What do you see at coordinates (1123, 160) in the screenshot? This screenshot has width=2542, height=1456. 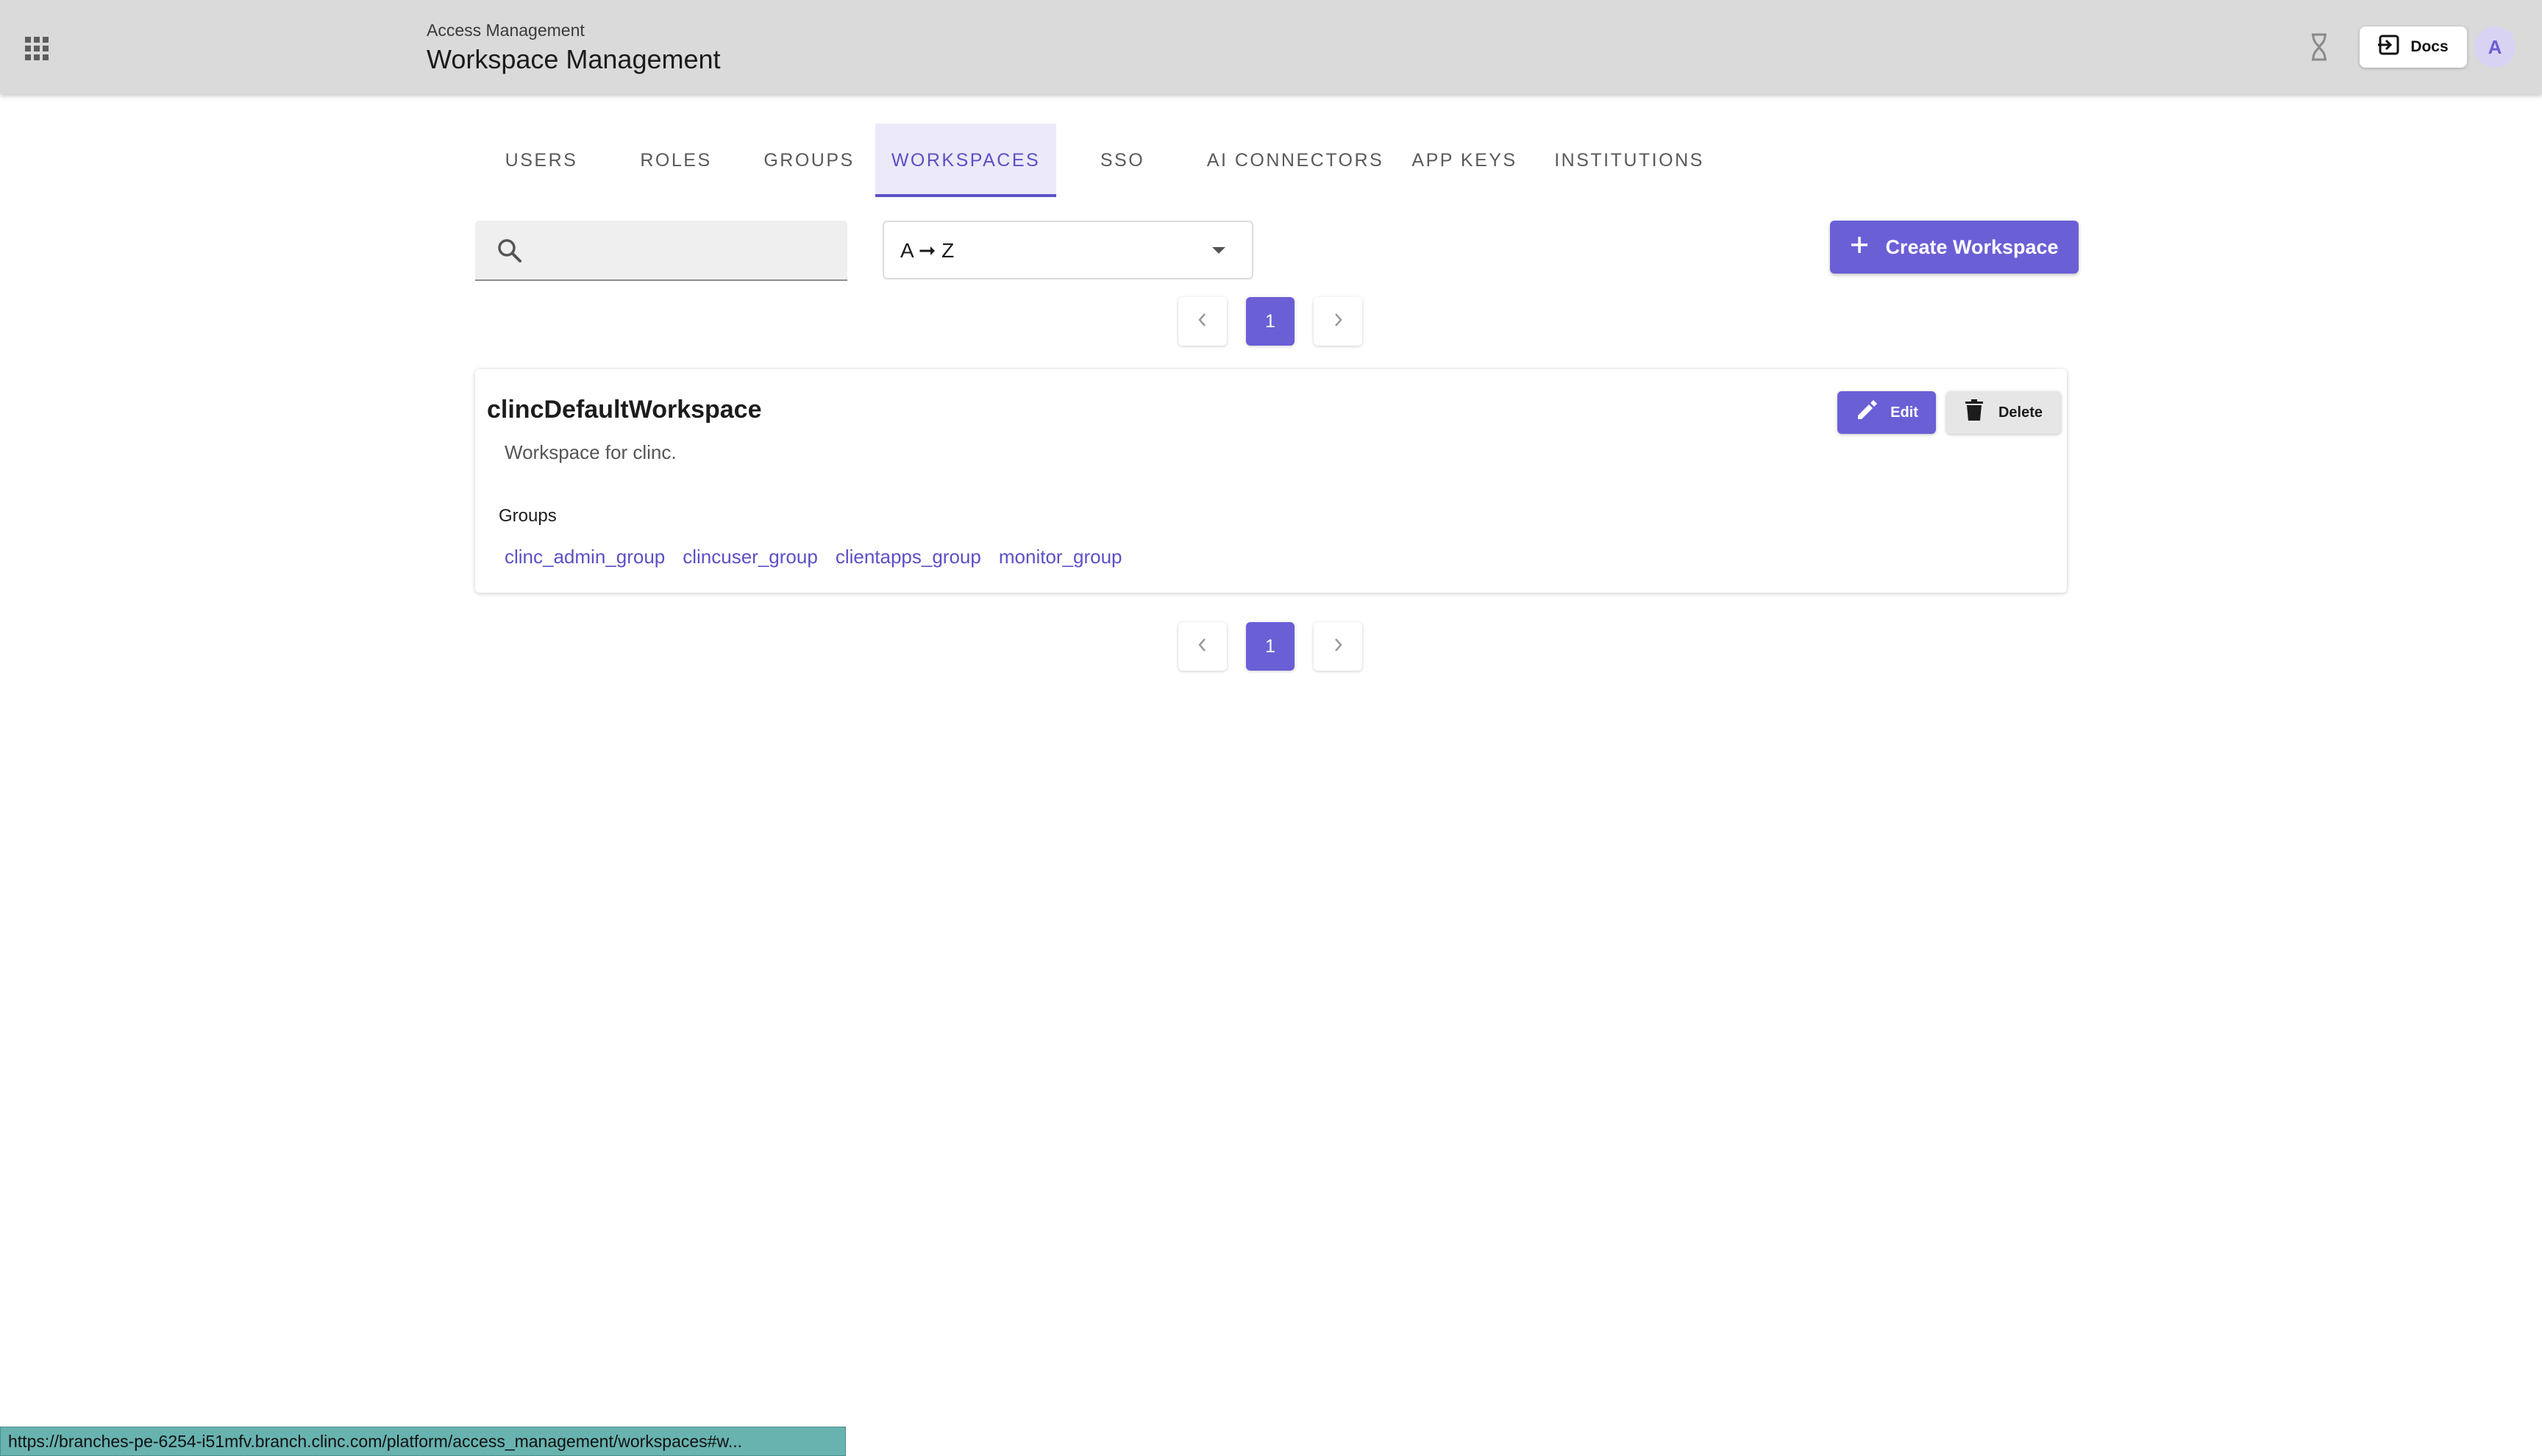 I see `tab-sso: SSO` at bounding box center [1123, 160].